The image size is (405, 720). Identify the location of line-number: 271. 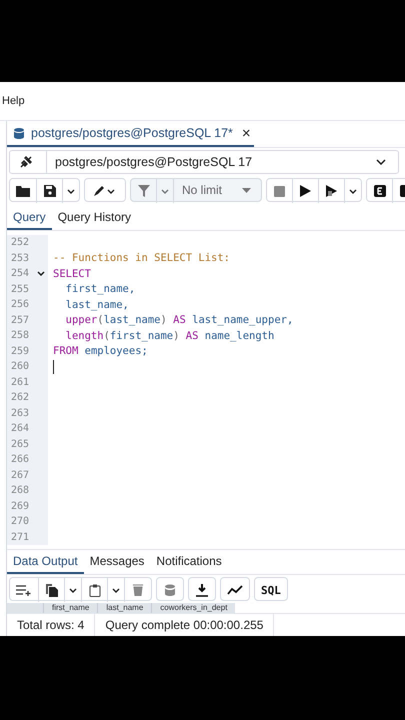
(20, 537).